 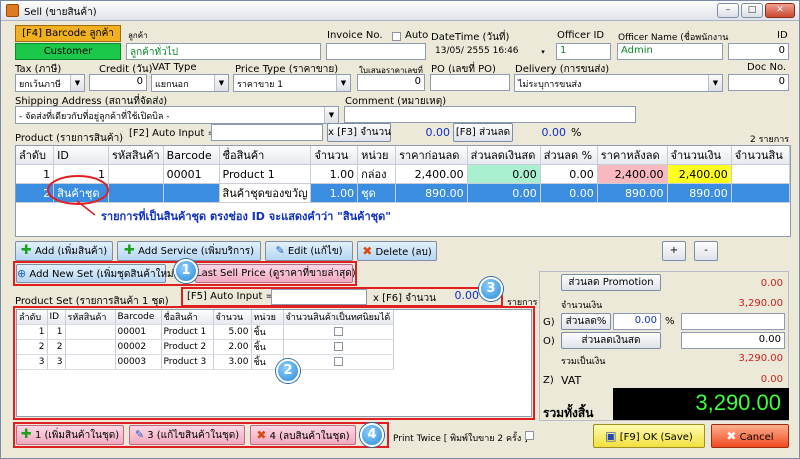 What do you see at coordinates (50, 83) in the screenshot?
I see `tax-dropdown: ยกเว้นภาษี ▼` at bounding box center [50, 83].